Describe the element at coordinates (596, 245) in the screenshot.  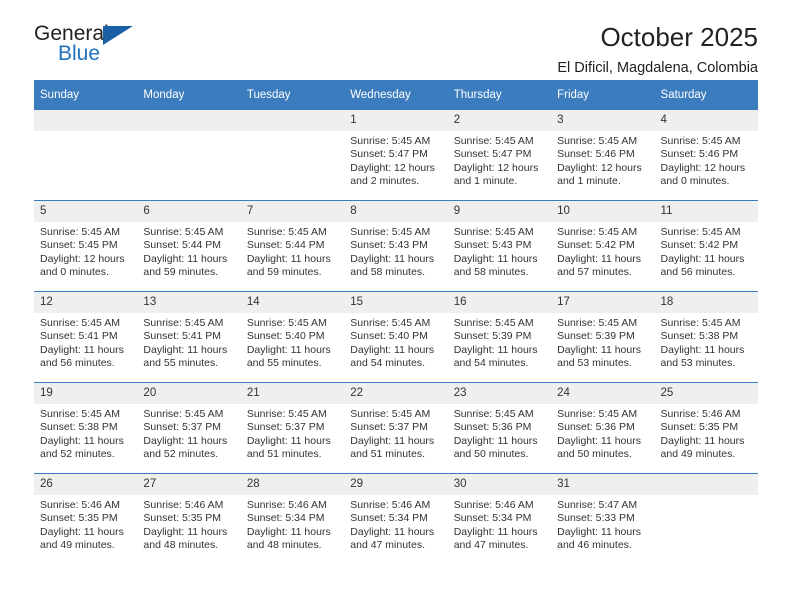
I see `sunset-text: Sunset: 5:42 PM` at that location.